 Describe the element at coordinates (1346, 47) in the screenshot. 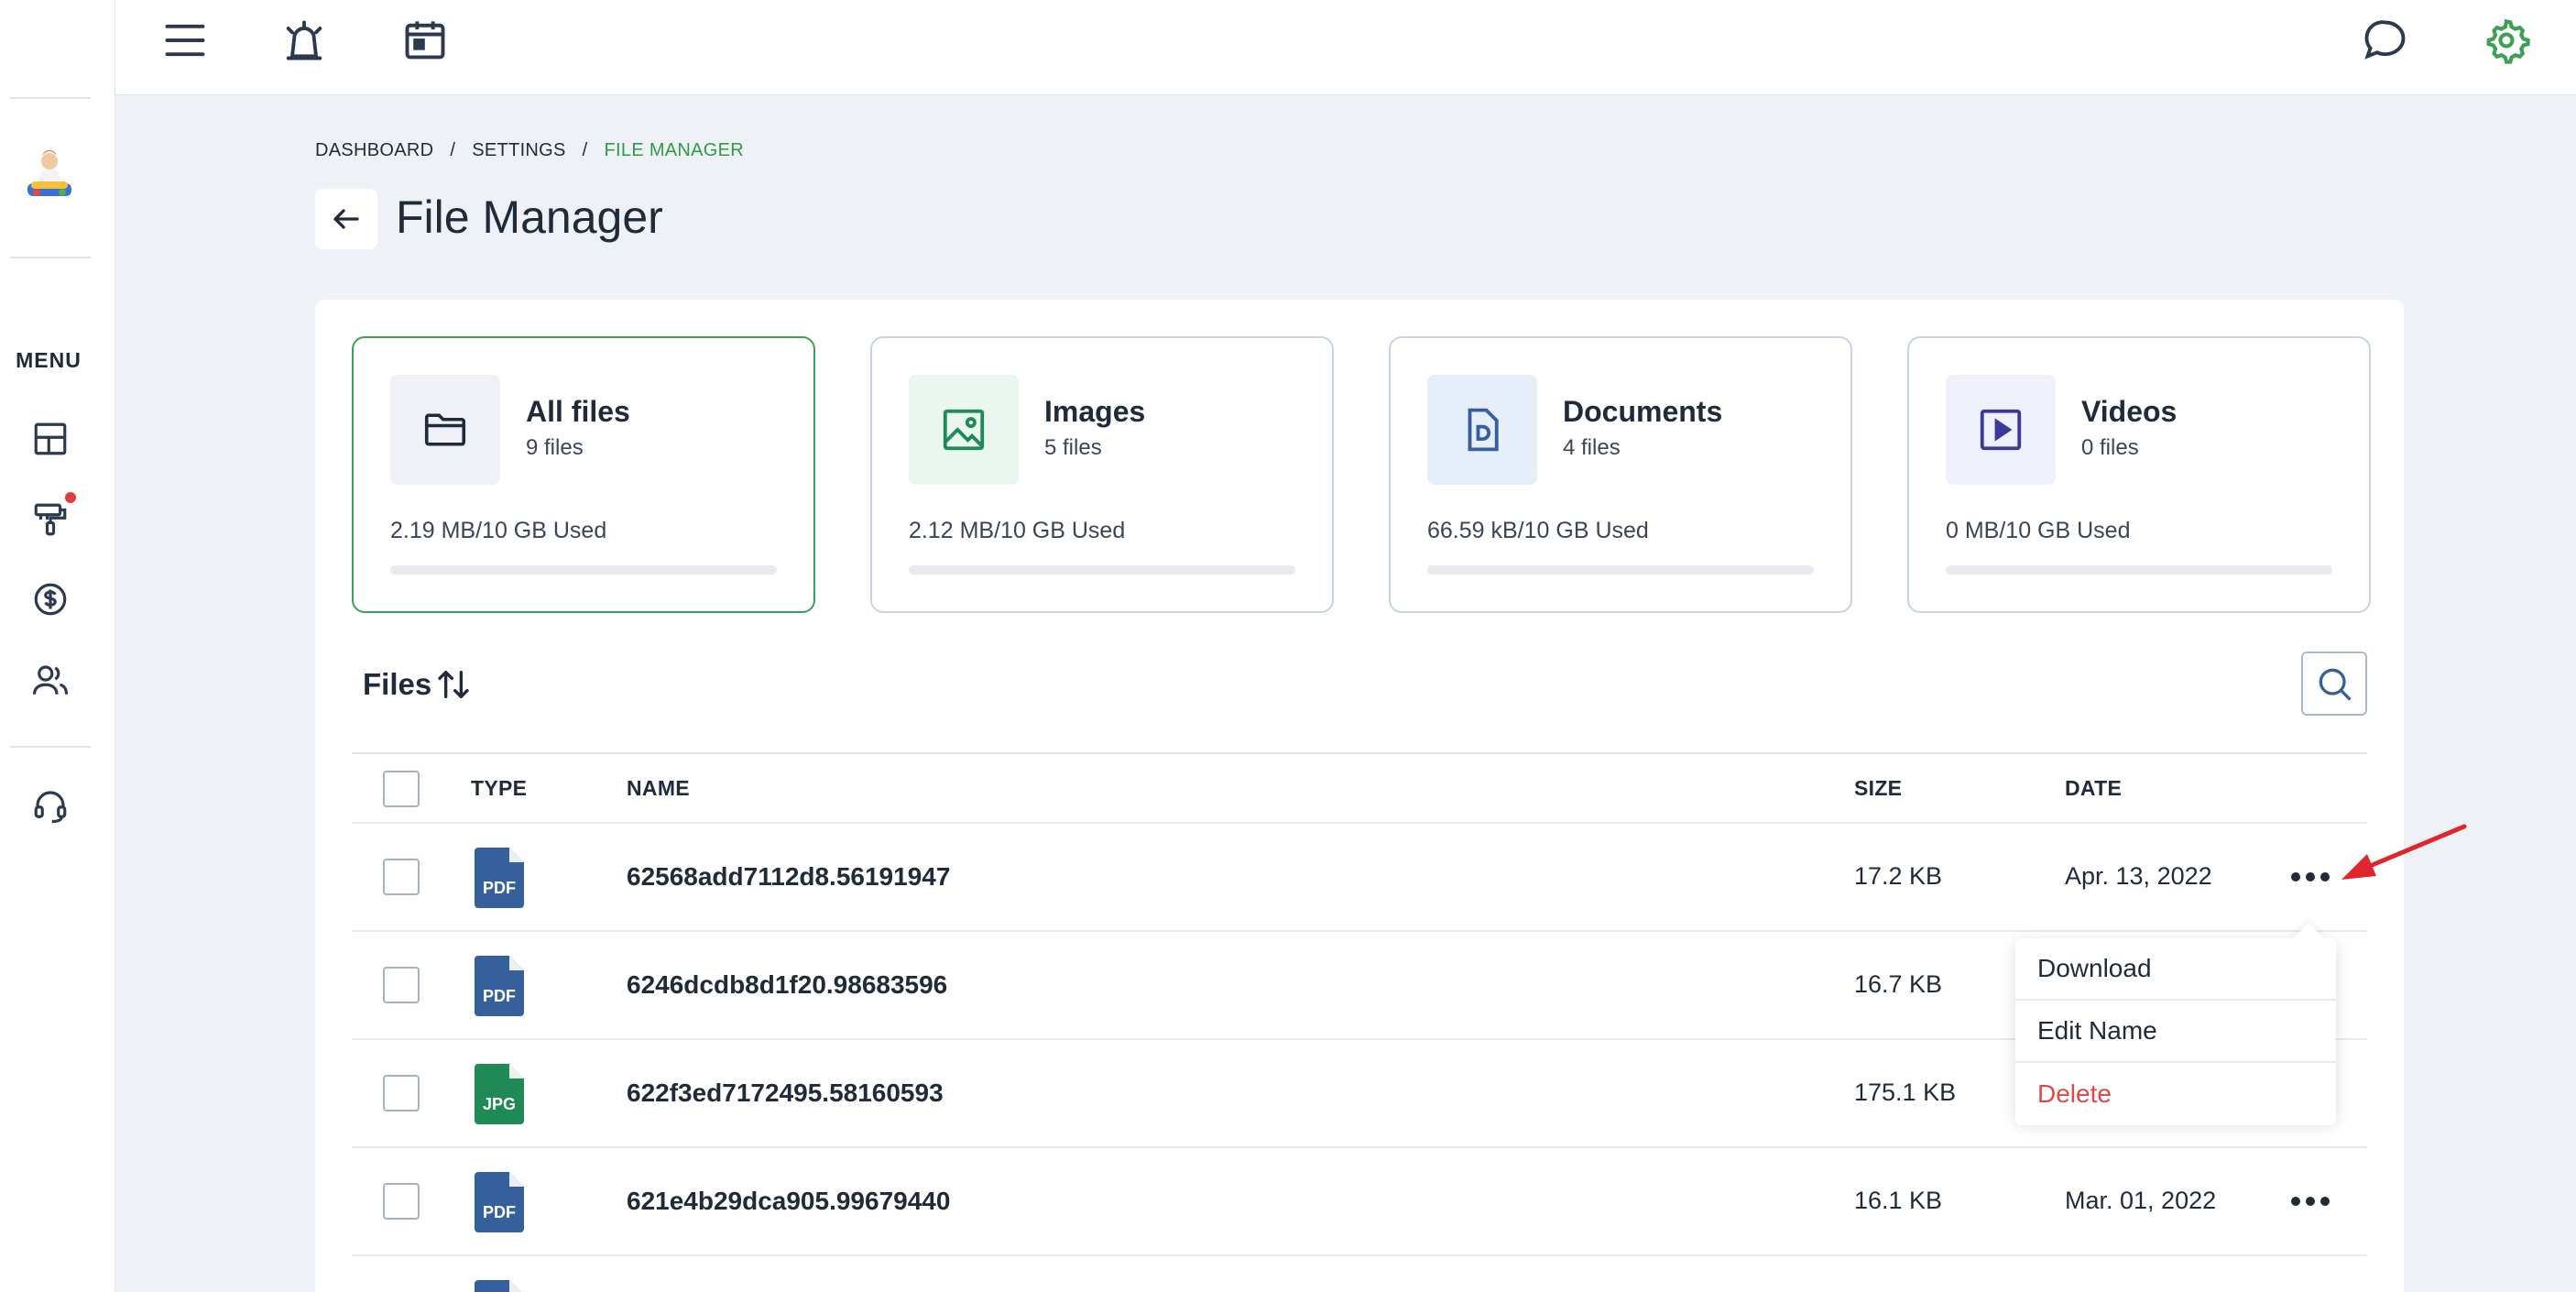

I see `top-bar` at that location.